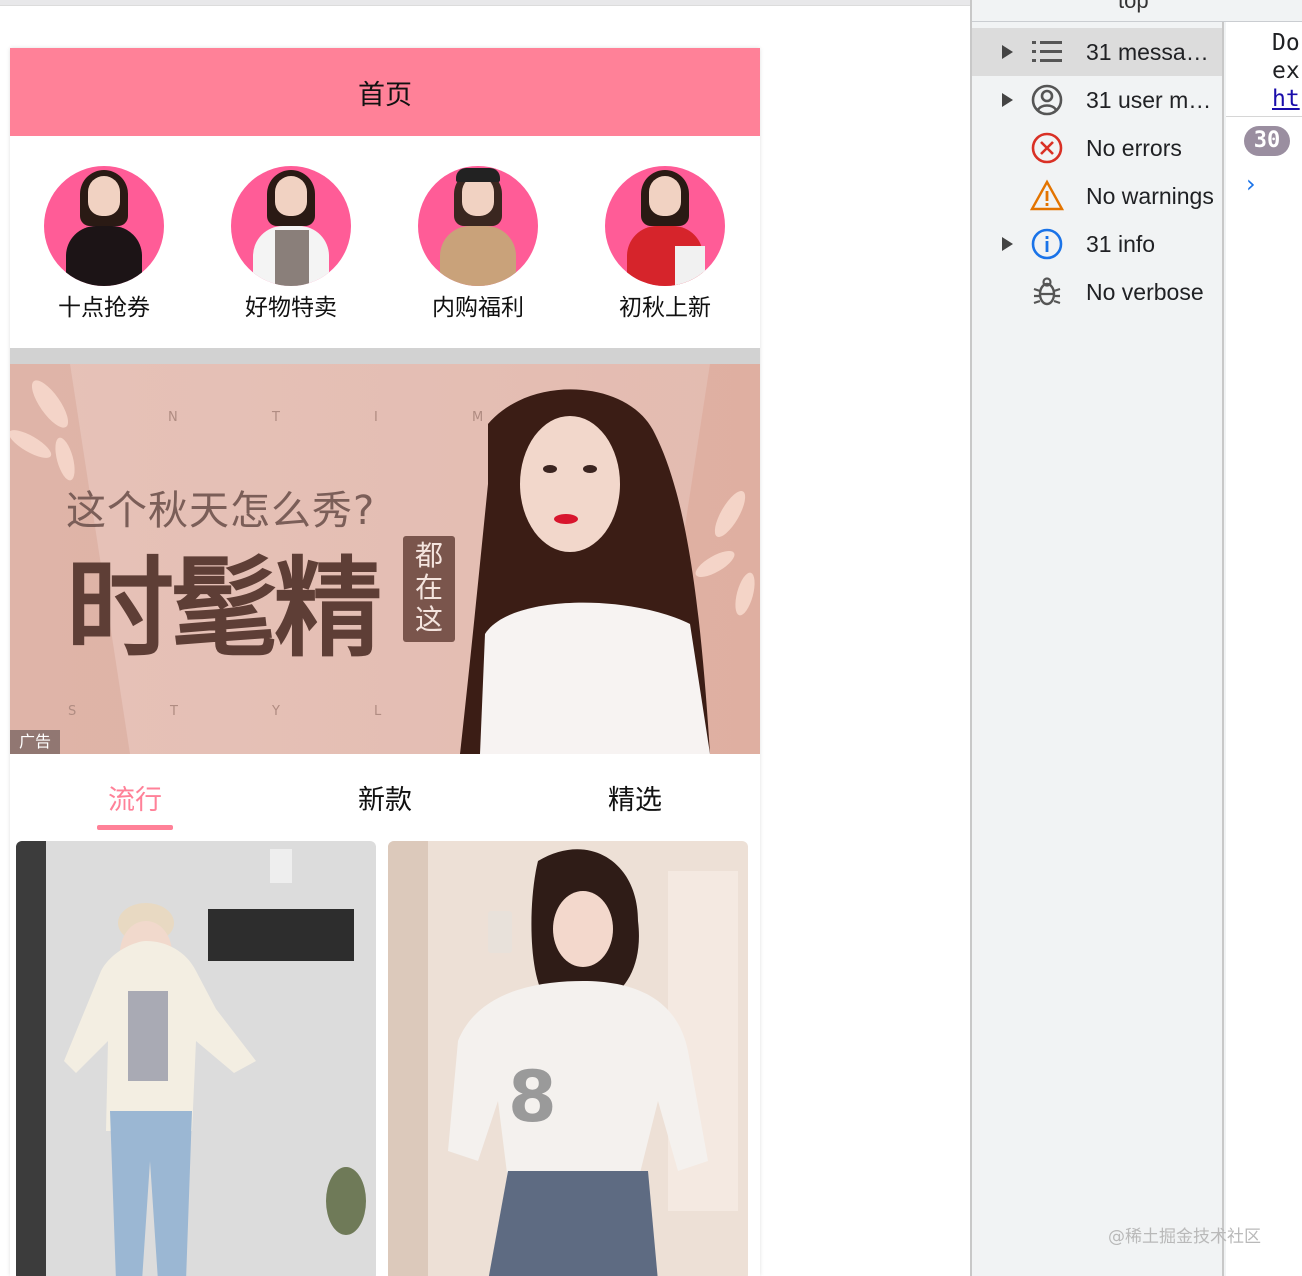 The width and height of the screenshot is (1302, 1276). What do you see at coordinates (1264, 649) in the screenshot?
I see `console-output: Do ex ht 30 ›` at bounding box center [1264, 649].